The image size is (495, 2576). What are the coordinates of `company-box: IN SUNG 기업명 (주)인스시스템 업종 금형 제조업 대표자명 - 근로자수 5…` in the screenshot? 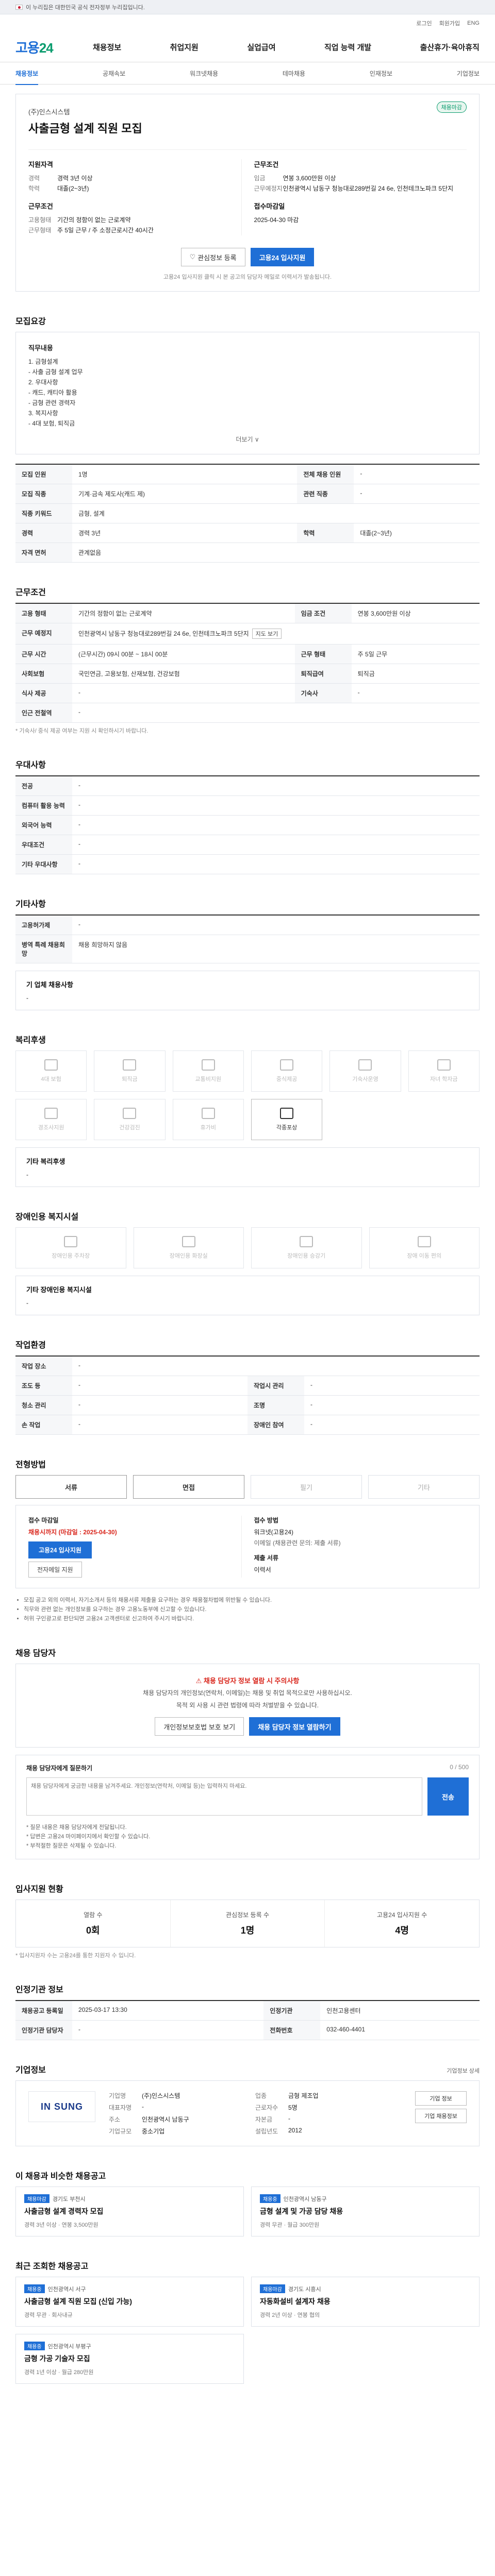 It's located at (247, 2113).